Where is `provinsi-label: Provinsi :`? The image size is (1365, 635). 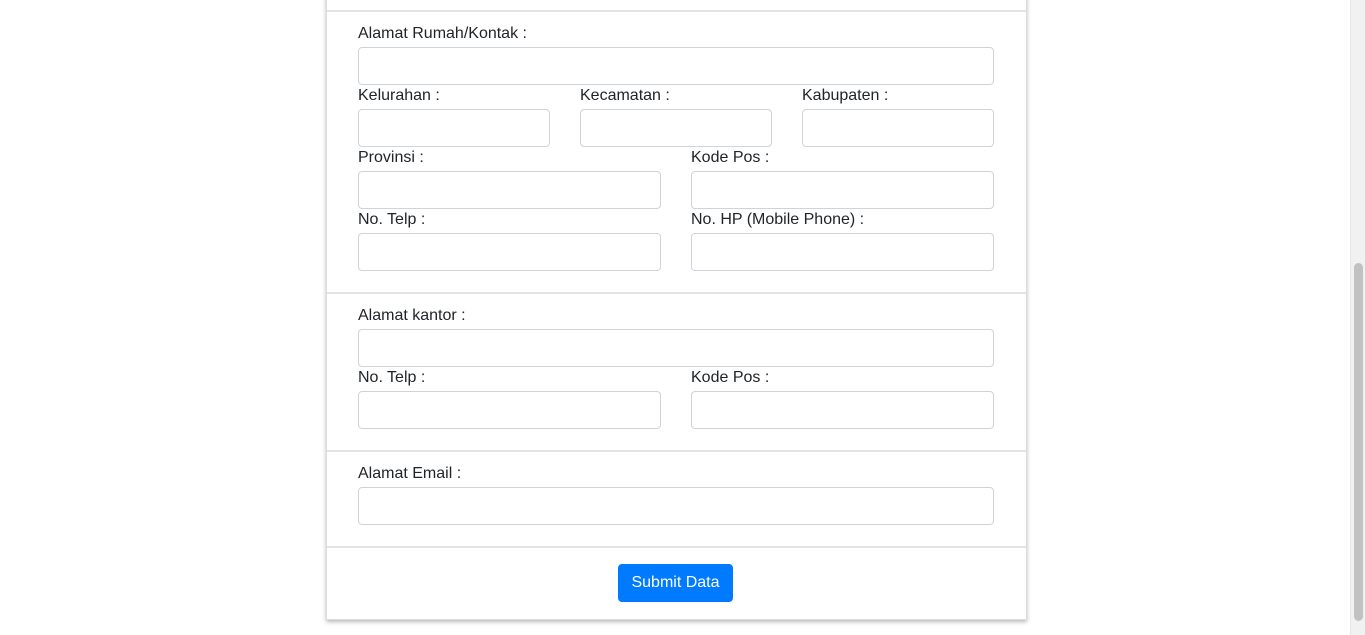
provinsi-label: Provinsi : is located at coordinates (391, 157).